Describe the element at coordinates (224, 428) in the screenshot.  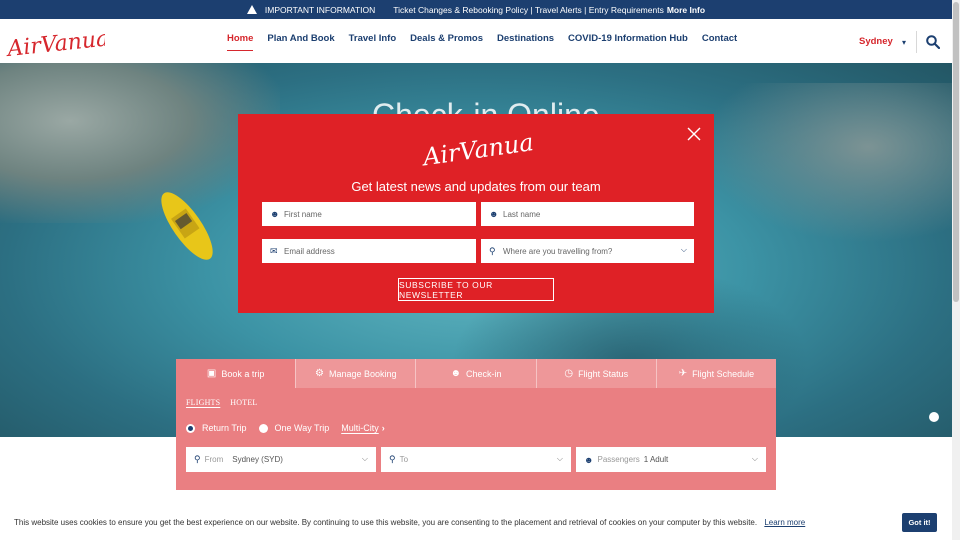
I see `return-trip-label: Return Trip` at that location.